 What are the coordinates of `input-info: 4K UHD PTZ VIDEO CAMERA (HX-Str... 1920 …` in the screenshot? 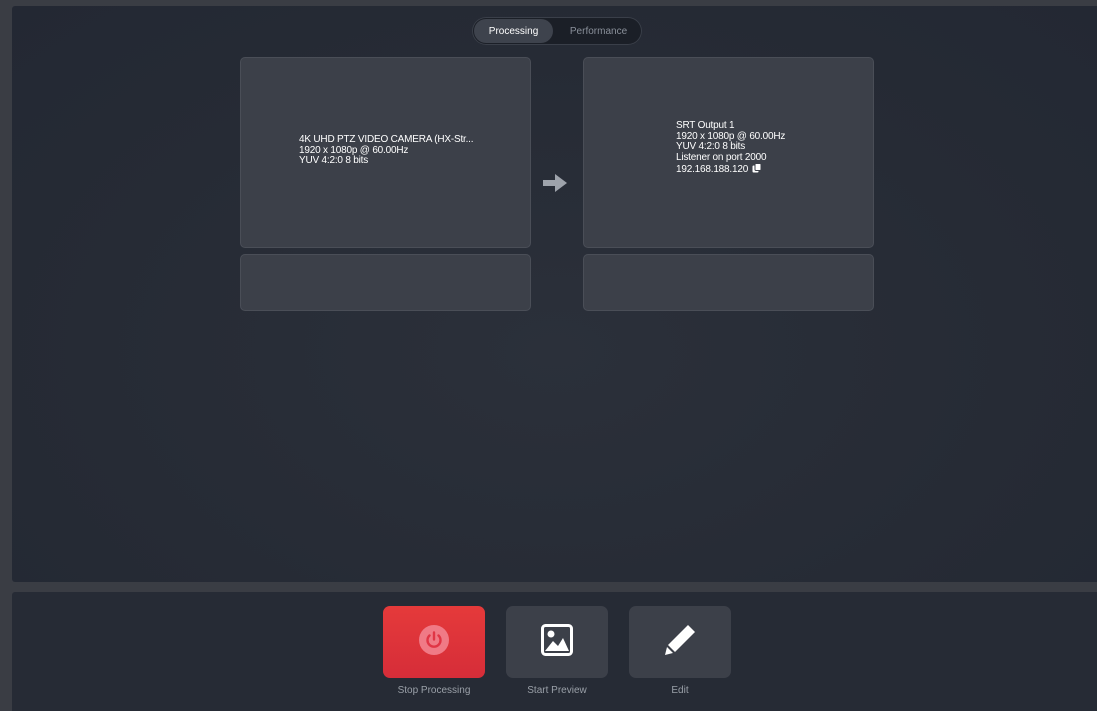 It's located at (386, 150).